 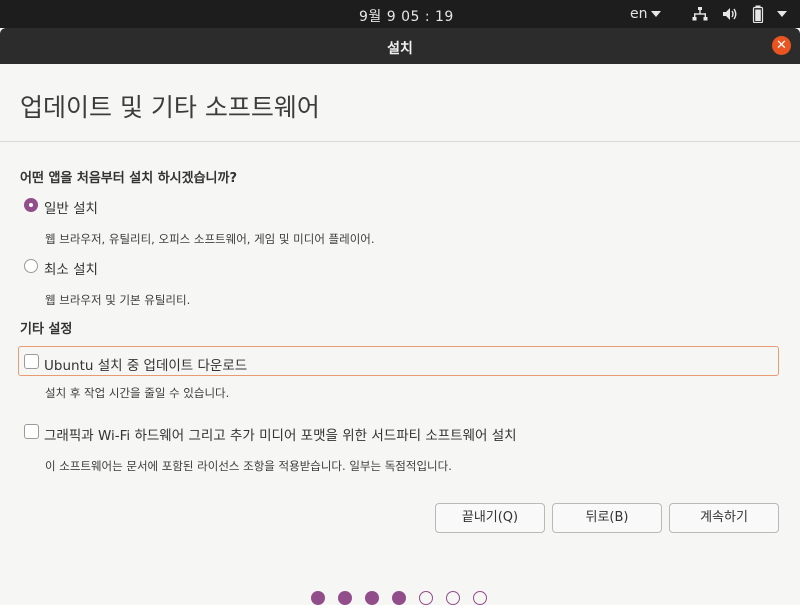 I want to click on close-icon: ✕, so click(x=781, y=45).